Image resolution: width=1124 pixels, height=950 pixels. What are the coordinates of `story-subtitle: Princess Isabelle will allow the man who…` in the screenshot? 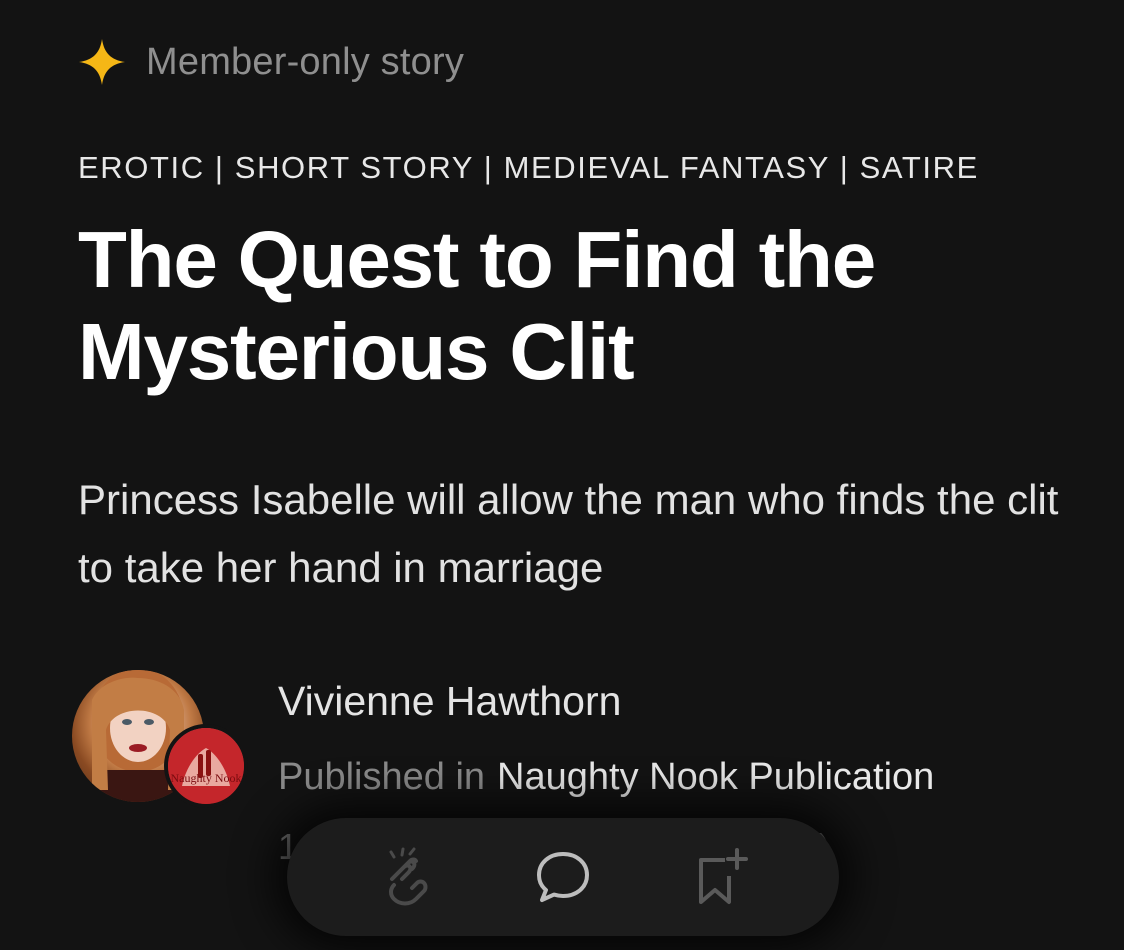 It's located at (568, 533).